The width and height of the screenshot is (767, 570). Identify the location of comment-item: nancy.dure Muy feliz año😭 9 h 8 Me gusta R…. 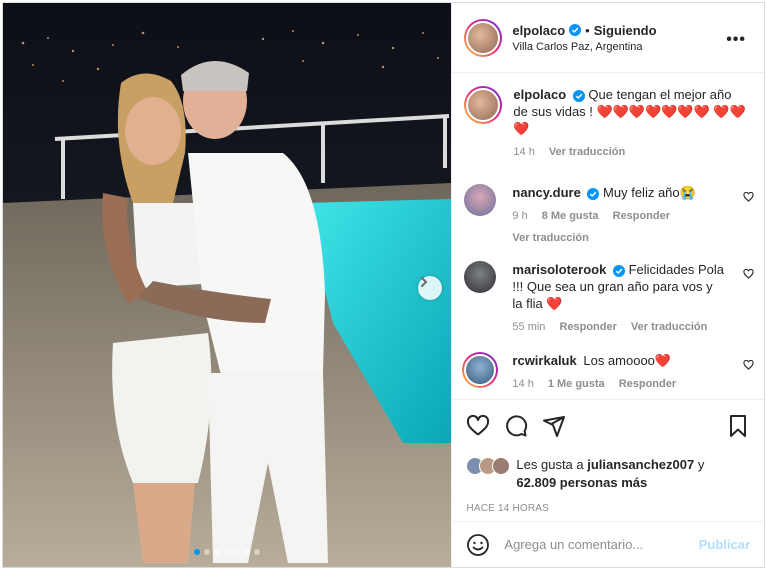
(609, 215).